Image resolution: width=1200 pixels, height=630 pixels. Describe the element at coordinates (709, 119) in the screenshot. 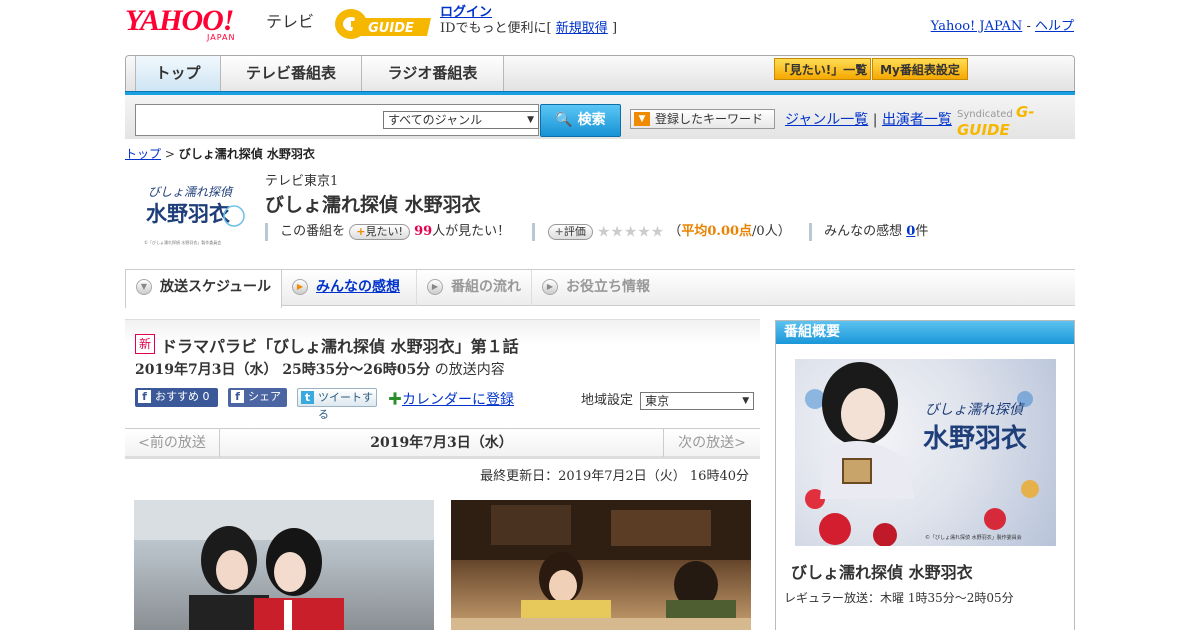

I see `registered-keyword-label: 登録したキーワード` at that location.